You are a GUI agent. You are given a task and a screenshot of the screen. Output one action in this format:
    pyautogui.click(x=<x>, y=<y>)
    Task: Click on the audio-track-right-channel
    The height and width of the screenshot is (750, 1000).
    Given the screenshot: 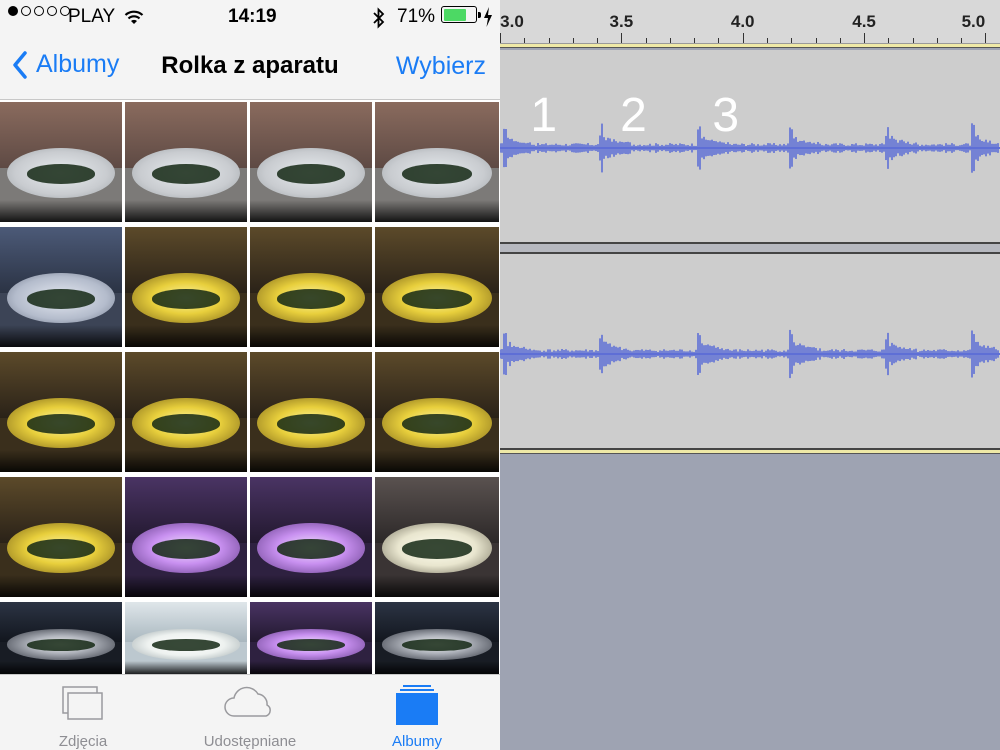 What is the action you would take?
    pyautogui.click(x=750, y=351)
    